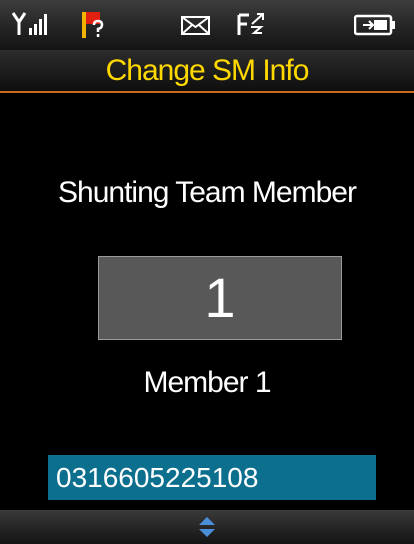  Describe the element at coordinates (374, 25) in the screenshot. I see `battery-icon` at that location.